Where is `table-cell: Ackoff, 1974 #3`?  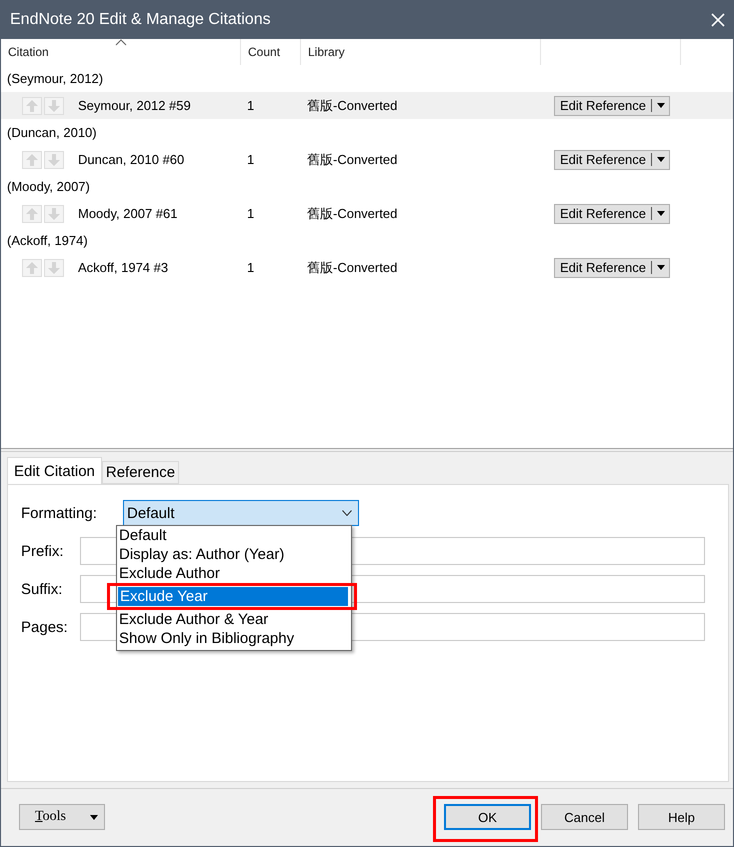 table-cell: Ackoff, 1974 #3 is located at coordinates (123, 267).